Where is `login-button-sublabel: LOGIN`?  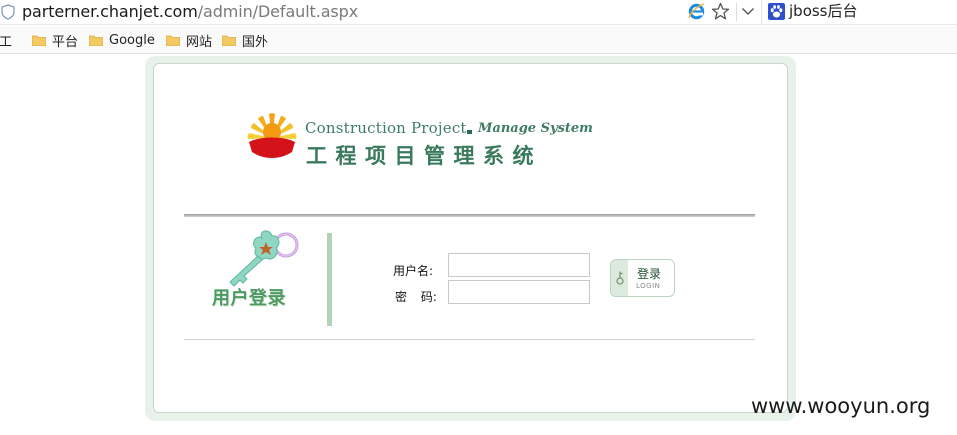
login-button-sublabel: LOGIN is located at coordinates (648, 286).